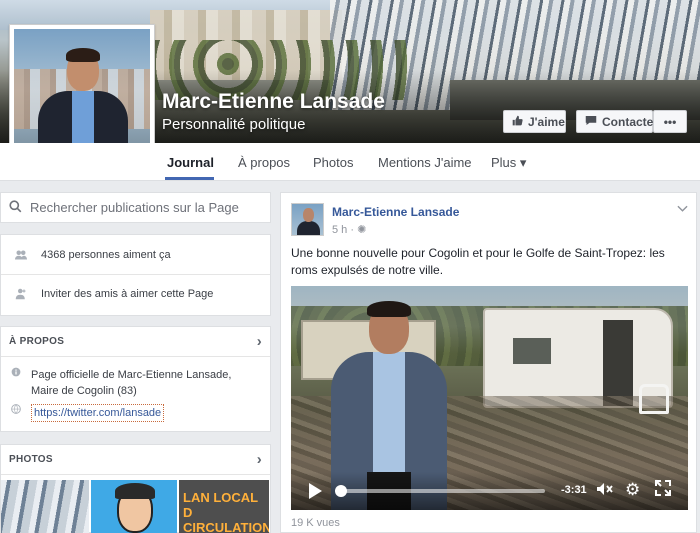  I want to click on post-options-chevron-icon, so click(682, 209).